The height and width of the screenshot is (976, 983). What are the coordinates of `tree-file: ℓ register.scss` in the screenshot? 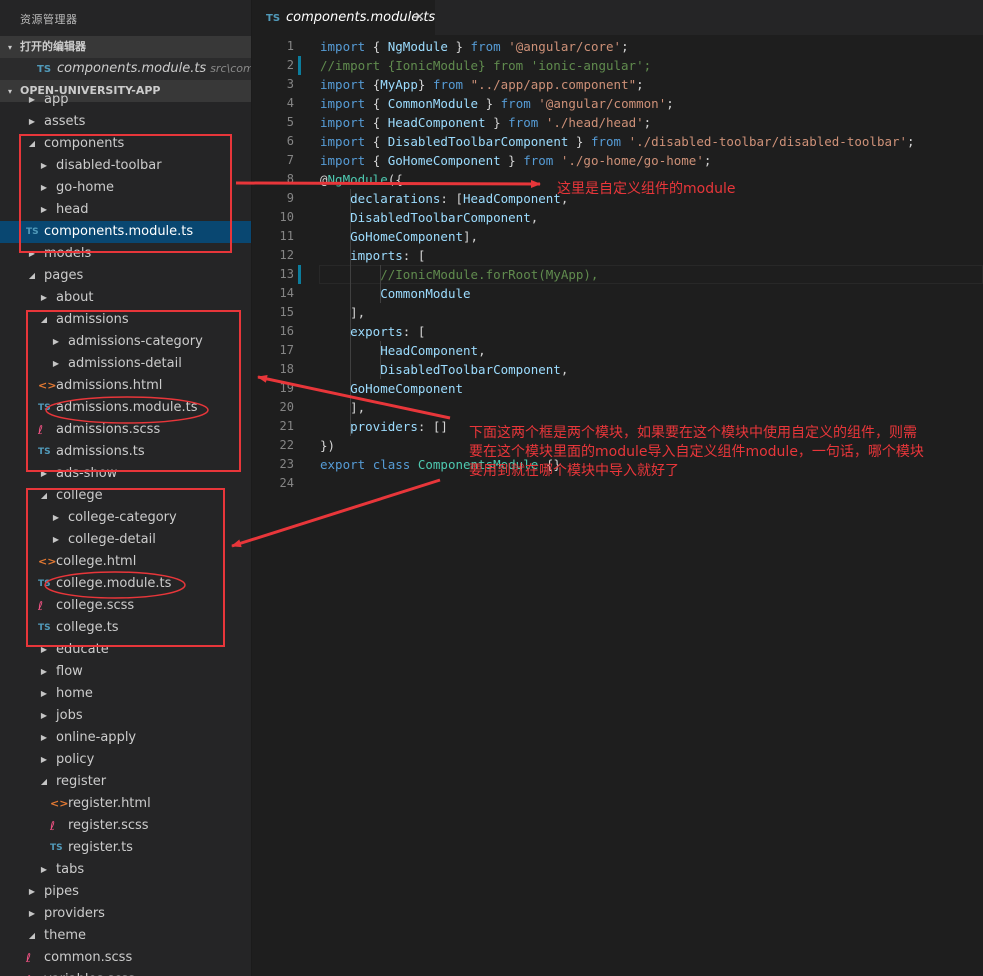 It's located at (125, 826).